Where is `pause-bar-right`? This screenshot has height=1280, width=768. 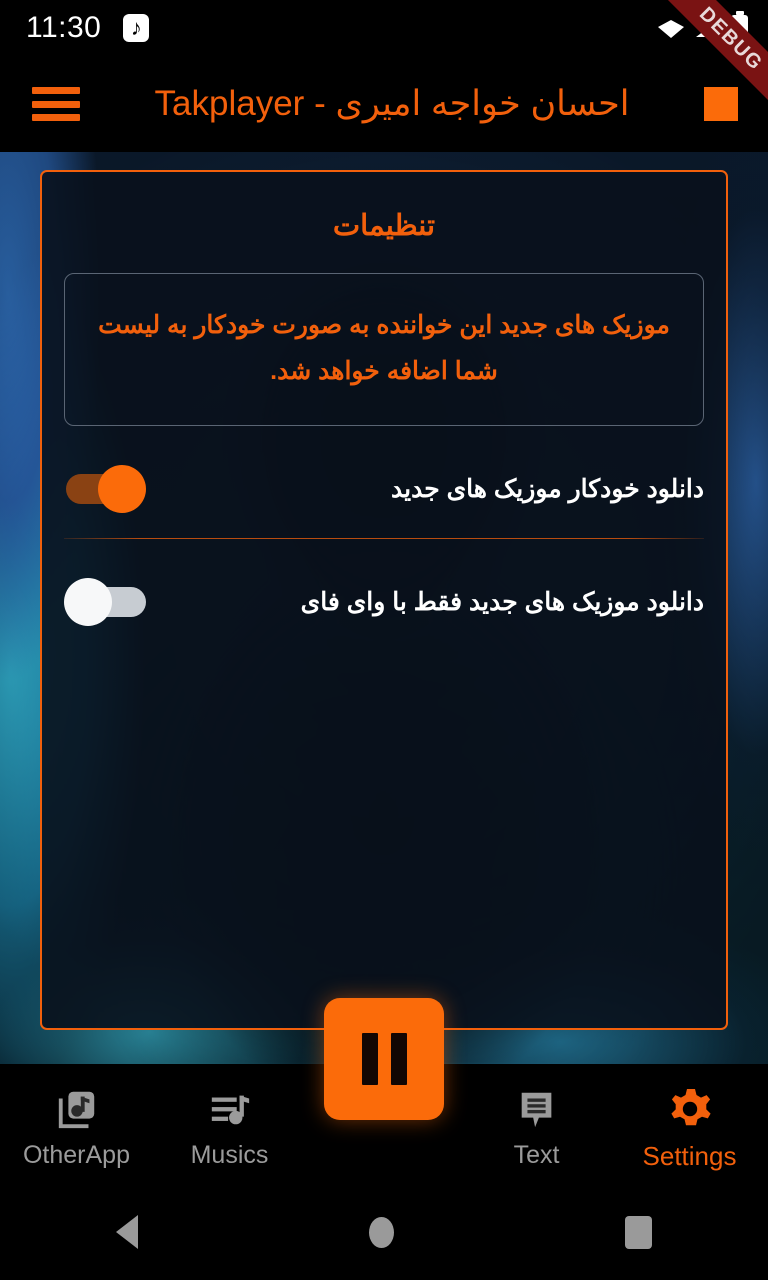 pause-bar-right is located at coordinates (398, 1059).